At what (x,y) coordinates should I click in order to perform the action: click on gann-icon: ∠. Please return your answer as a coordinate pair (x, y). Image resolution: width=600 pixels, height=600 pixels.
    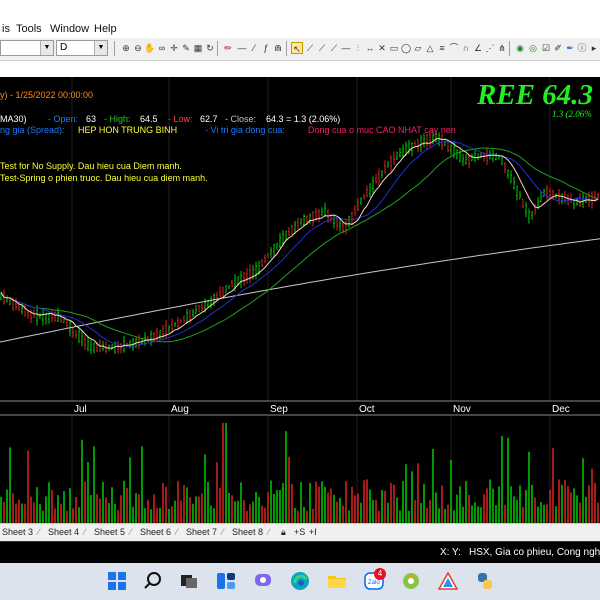
    Looking at the image, I should click on (478, 48).